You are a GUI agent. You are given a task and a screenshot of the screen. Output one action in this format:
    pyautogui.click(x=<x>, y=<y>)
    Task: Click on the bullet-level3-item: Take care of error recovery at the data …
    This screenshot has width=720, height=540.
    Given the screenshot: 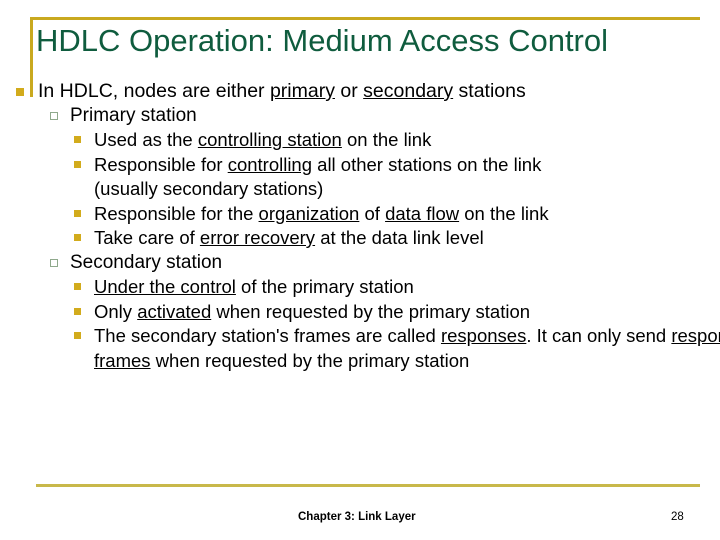 What is the action you would take?
    pyautogui.click(x=360, y=238)
    